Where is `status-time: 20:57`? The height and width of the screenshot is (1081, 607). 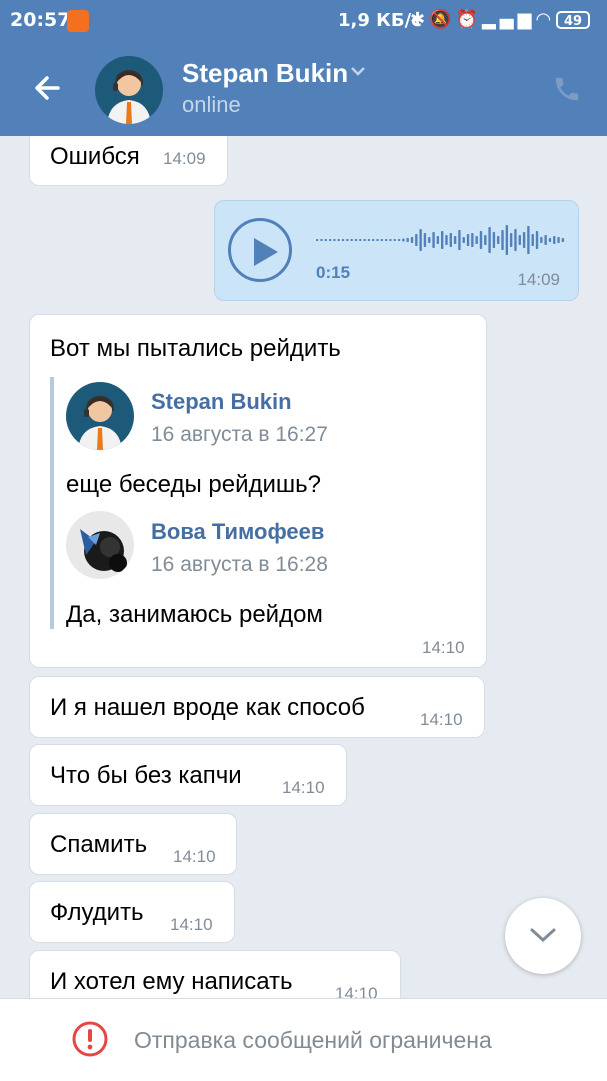 status-time: 20:57 is located at coordinates (40, 20).